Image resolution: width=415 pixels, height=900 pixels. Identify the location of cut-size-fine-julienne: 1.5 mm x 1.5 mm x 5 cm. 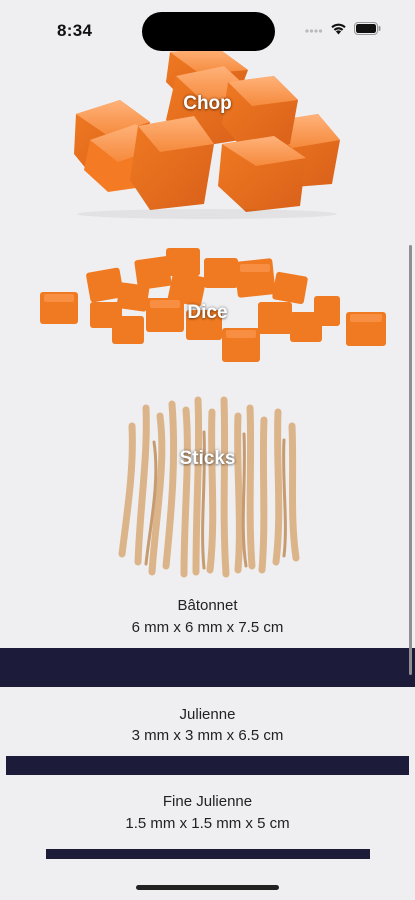
(207, 823).